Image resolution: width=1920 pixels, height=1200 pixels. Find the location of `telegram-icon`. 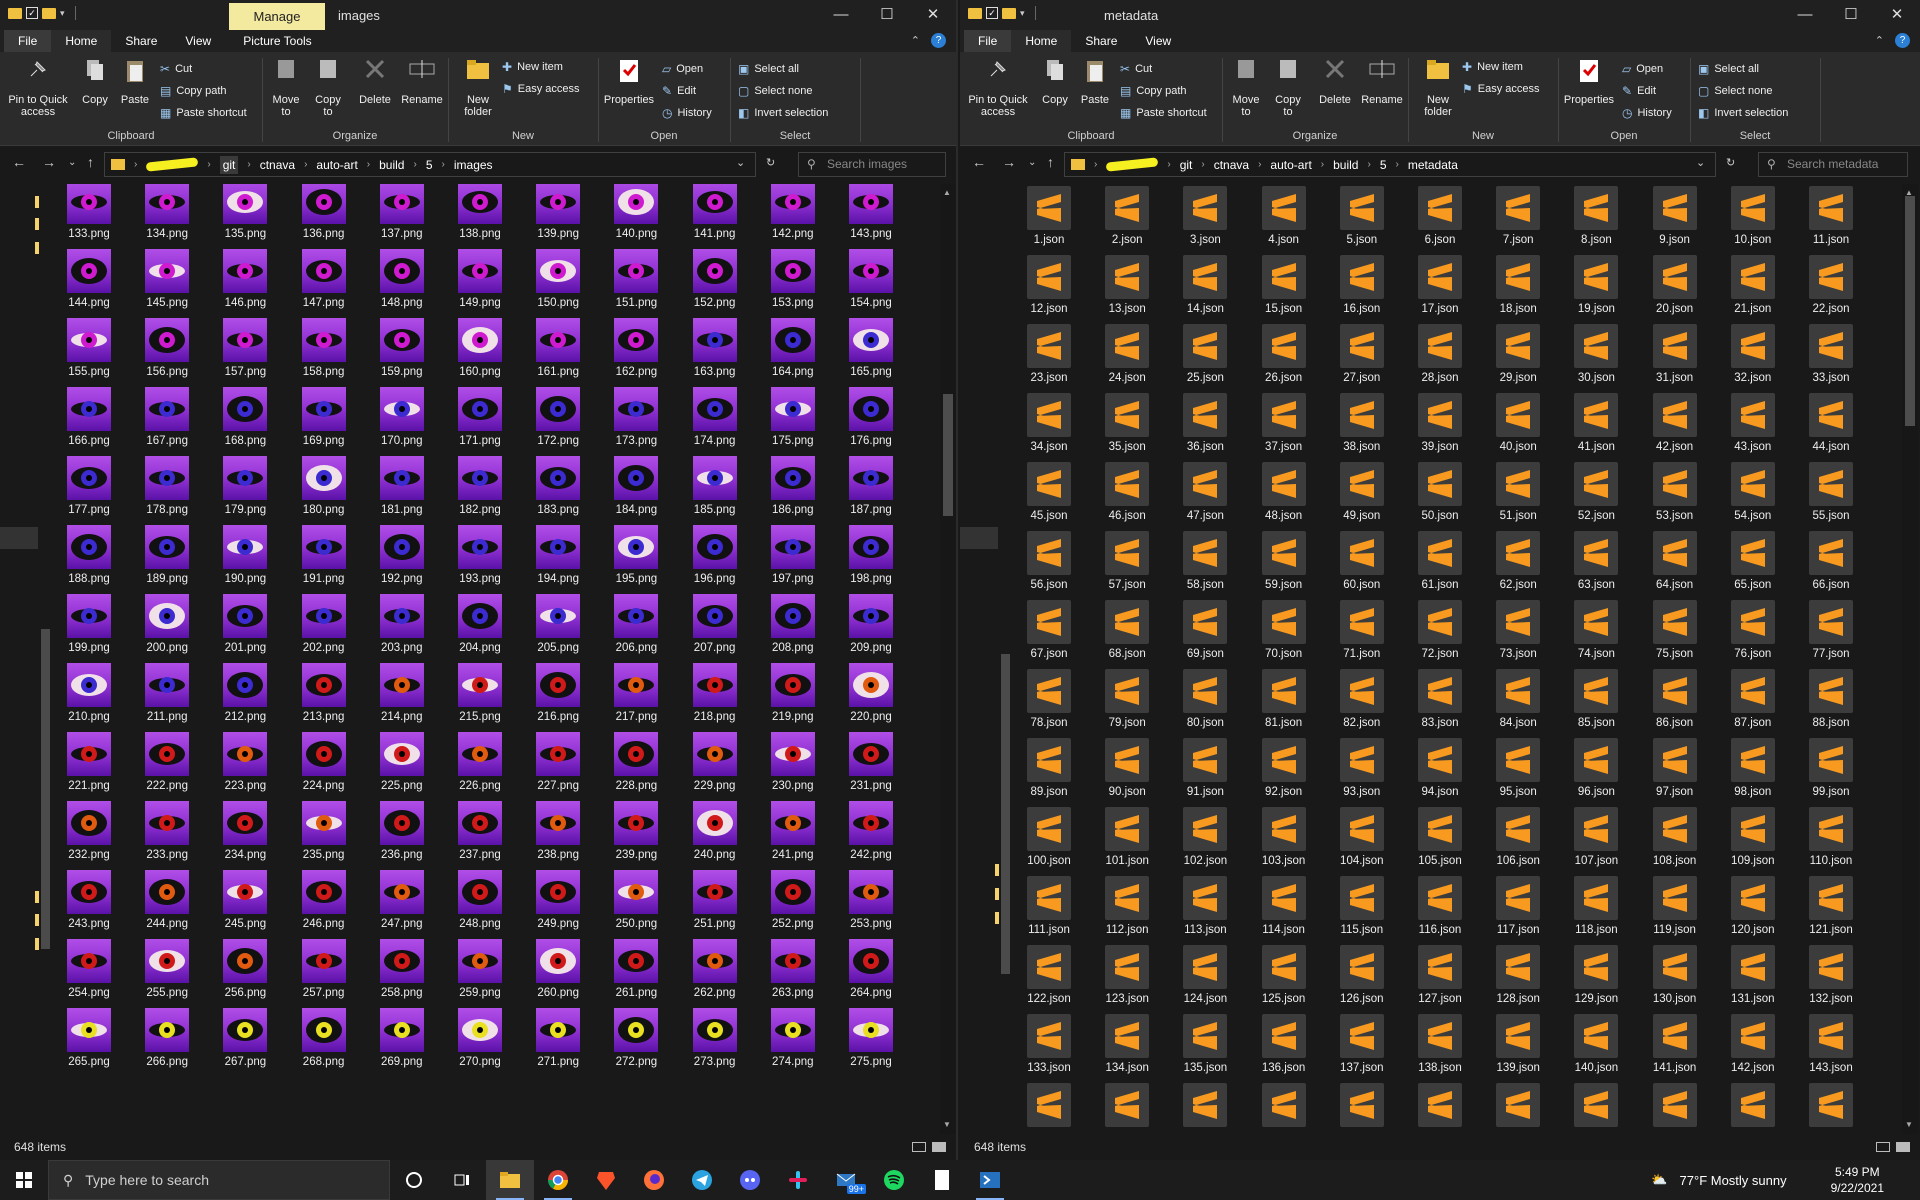

telegram-icon is located at coordinates (702, 1180).